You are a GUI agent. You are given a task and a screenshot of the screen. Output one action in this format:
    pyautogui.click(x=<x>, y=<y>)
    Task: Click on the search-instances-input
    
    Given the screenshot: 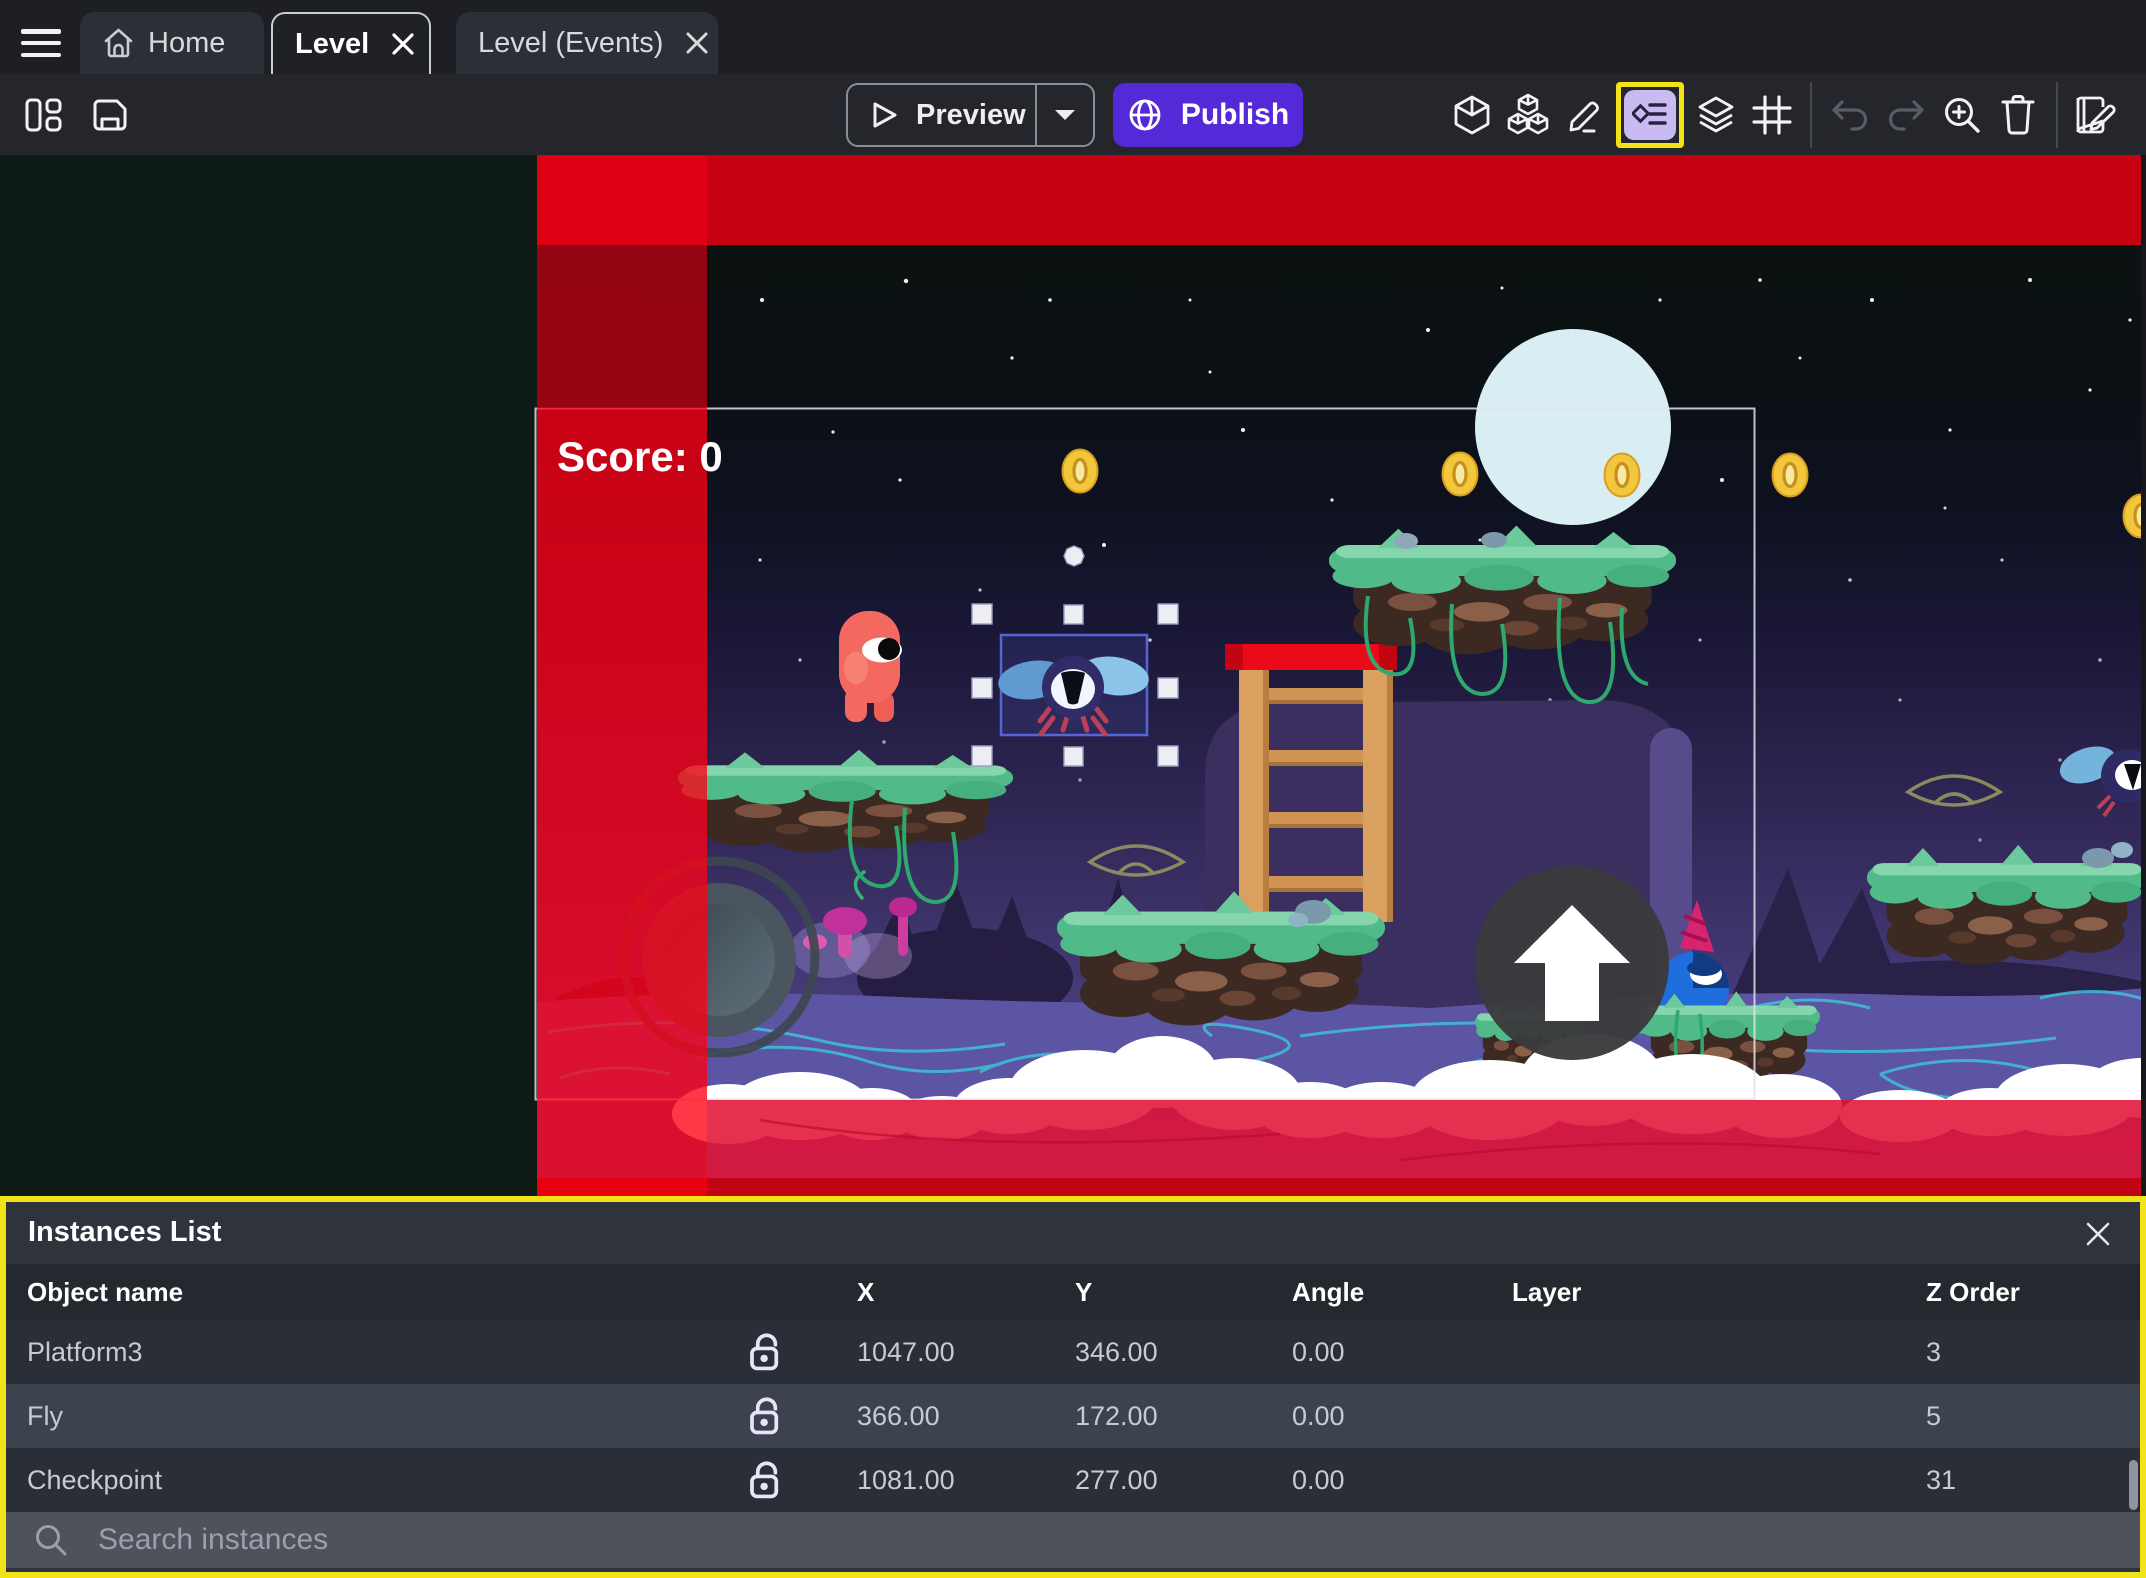 What is the action you would take?
    pyautogui.click(x=848, y=1540)
    